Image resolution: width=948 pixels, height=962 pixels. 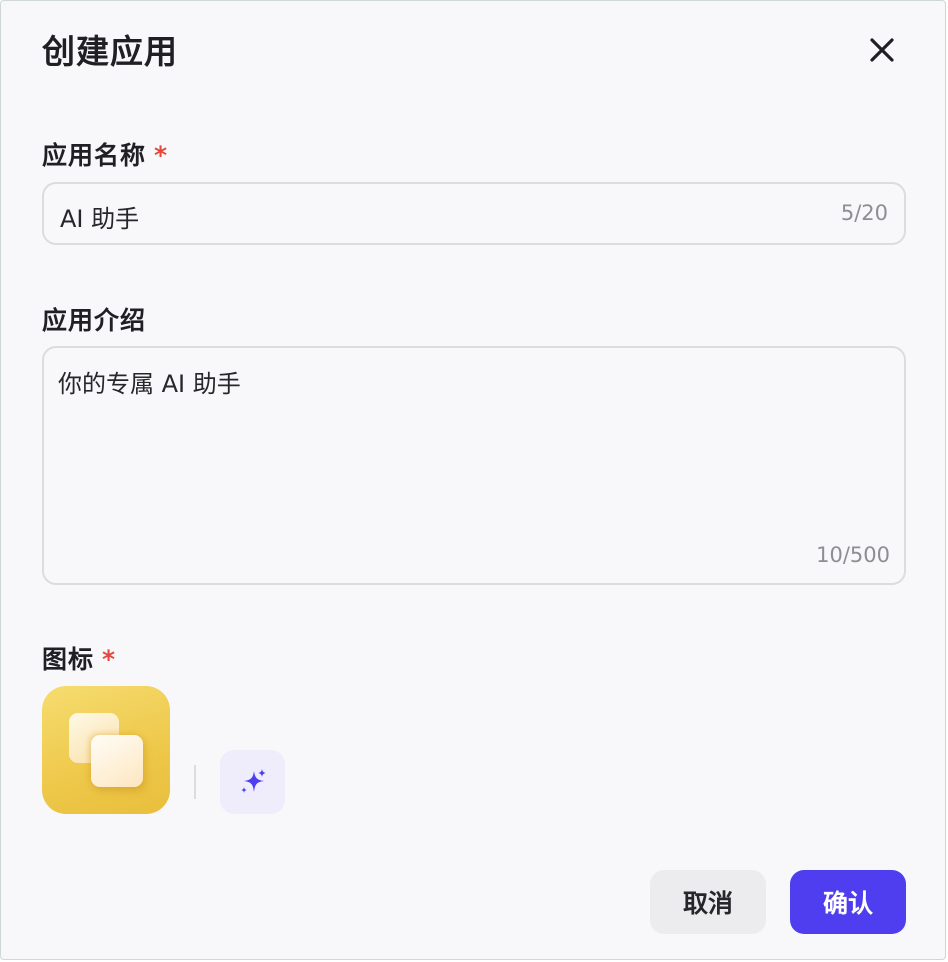 I want to click on sparkle-icon, so click(x=253, y=781).